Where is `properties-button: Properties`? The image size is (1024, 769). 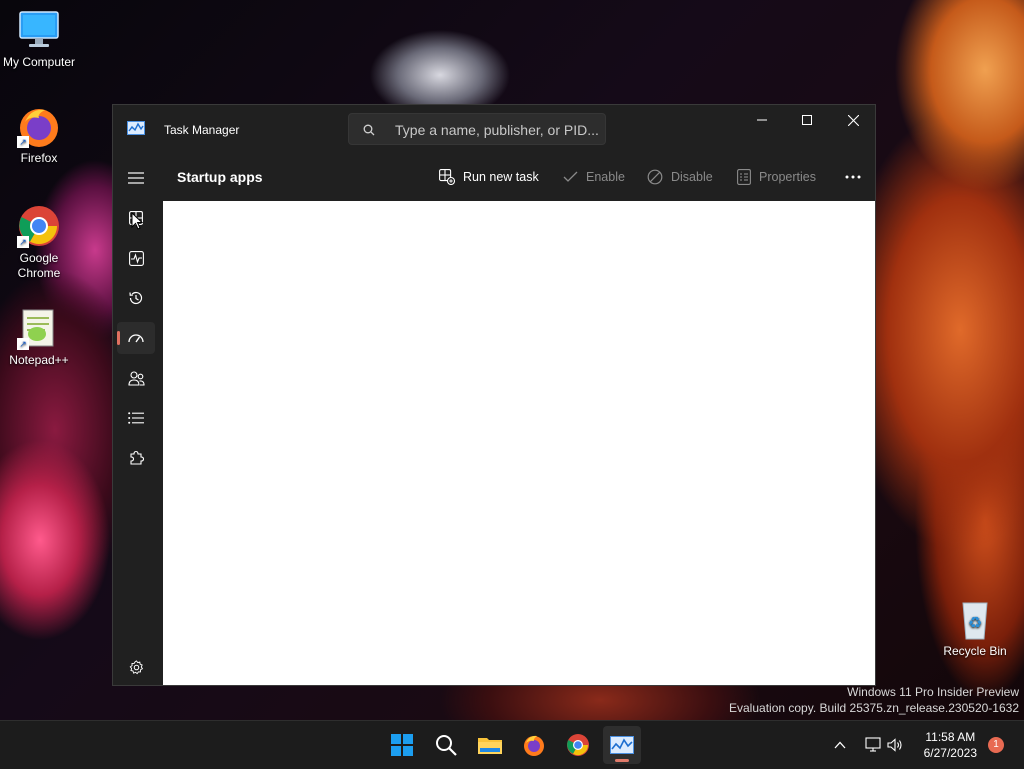 properties-button: Properties is located at coordinates (776, 177).